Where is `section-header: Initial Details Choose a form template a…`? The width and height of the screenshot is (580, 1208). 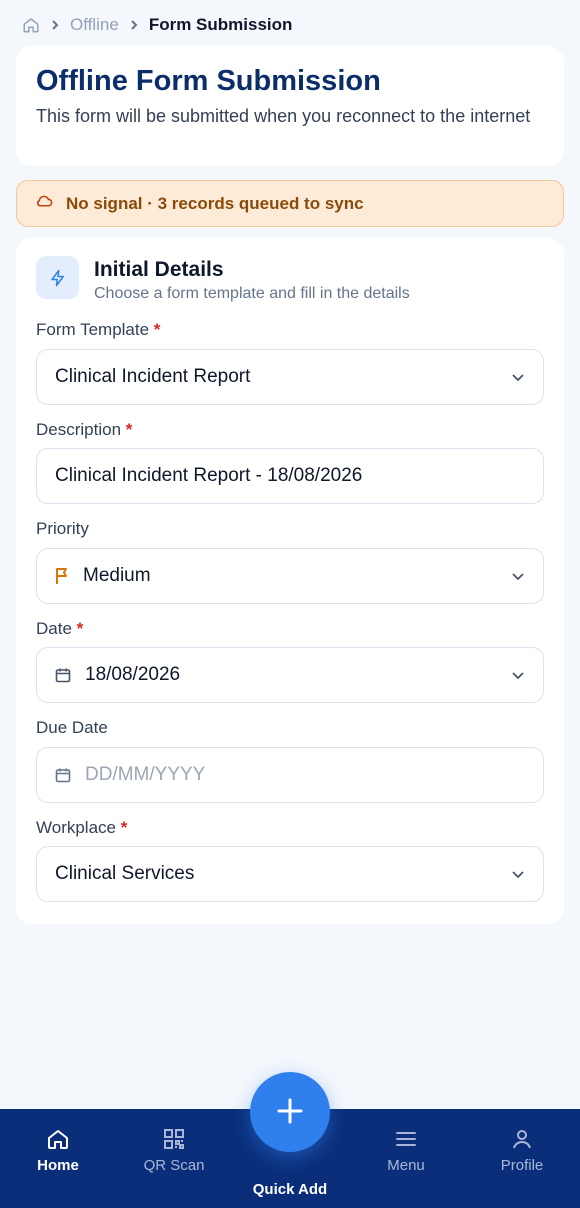 section-header: Initial Details Choose a form template a… is located at coordinates (223, 280).